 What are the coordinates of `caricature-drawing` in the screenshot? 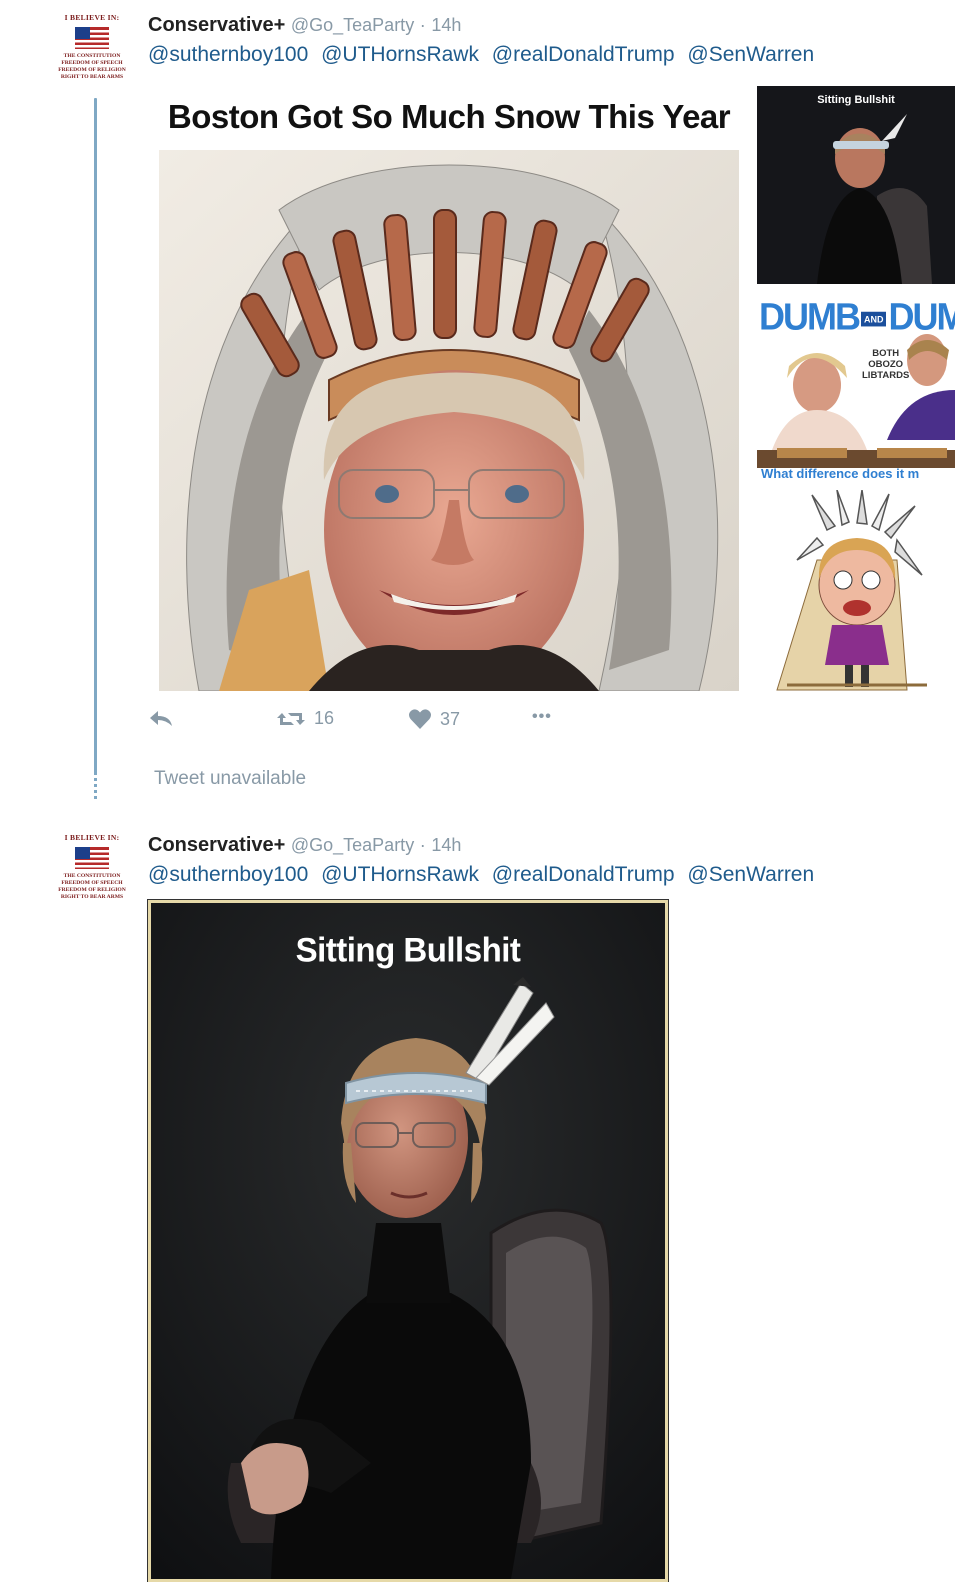 It's located at (856, 591).